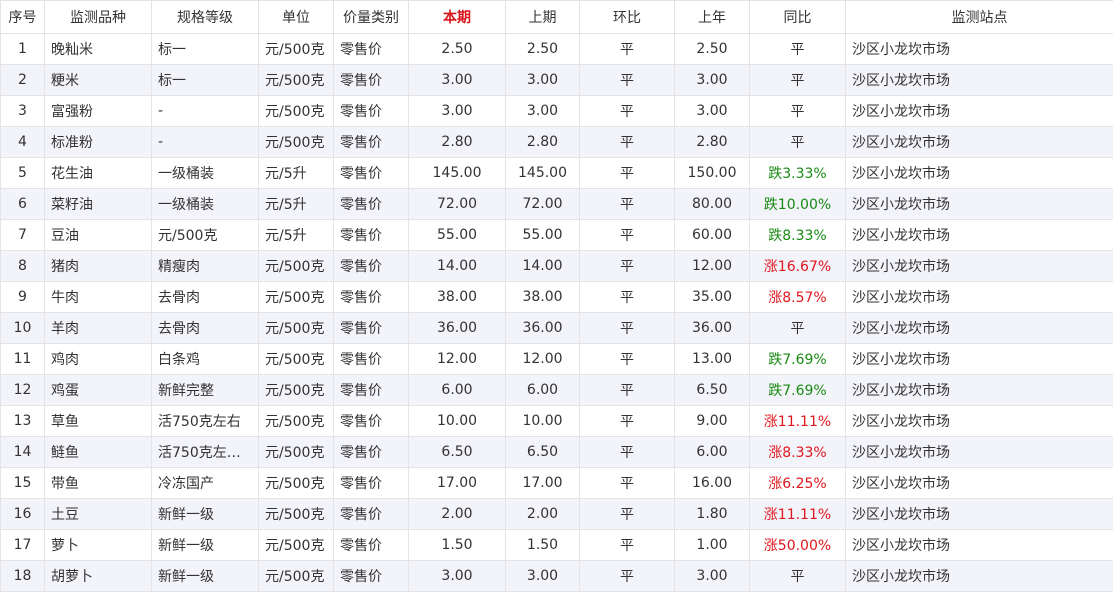 The height and width of the screenshot is (593, 1113). What do you see at coordinates (712, 235) in the screenshot?
I see `cell-last-year: 60.00` at bounding box center [712, 235].